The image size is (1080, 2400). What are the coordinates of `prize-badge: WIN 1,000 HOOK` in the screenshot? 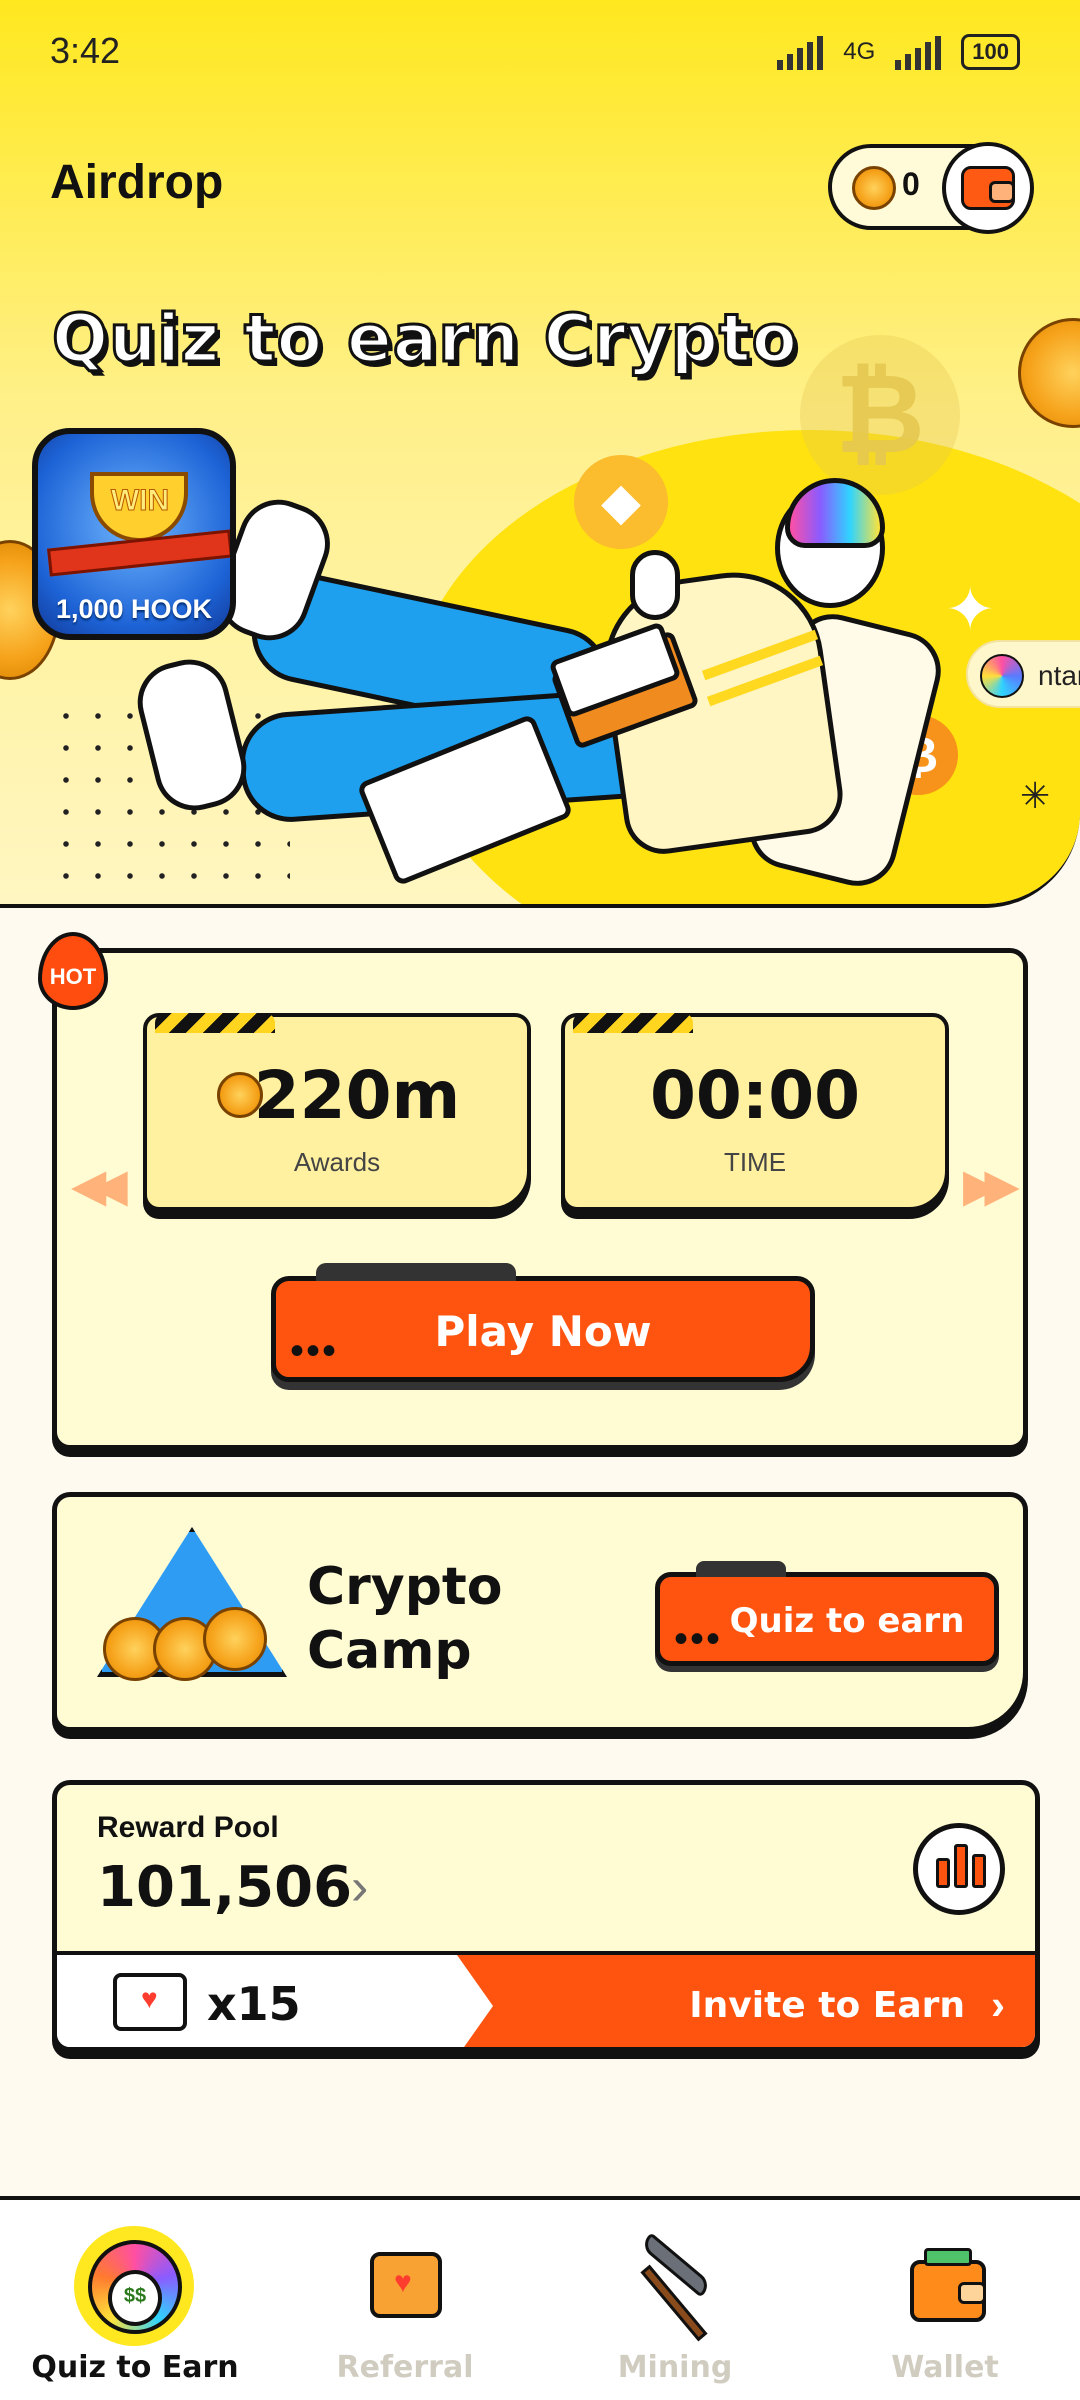 It's located at (134, 534).